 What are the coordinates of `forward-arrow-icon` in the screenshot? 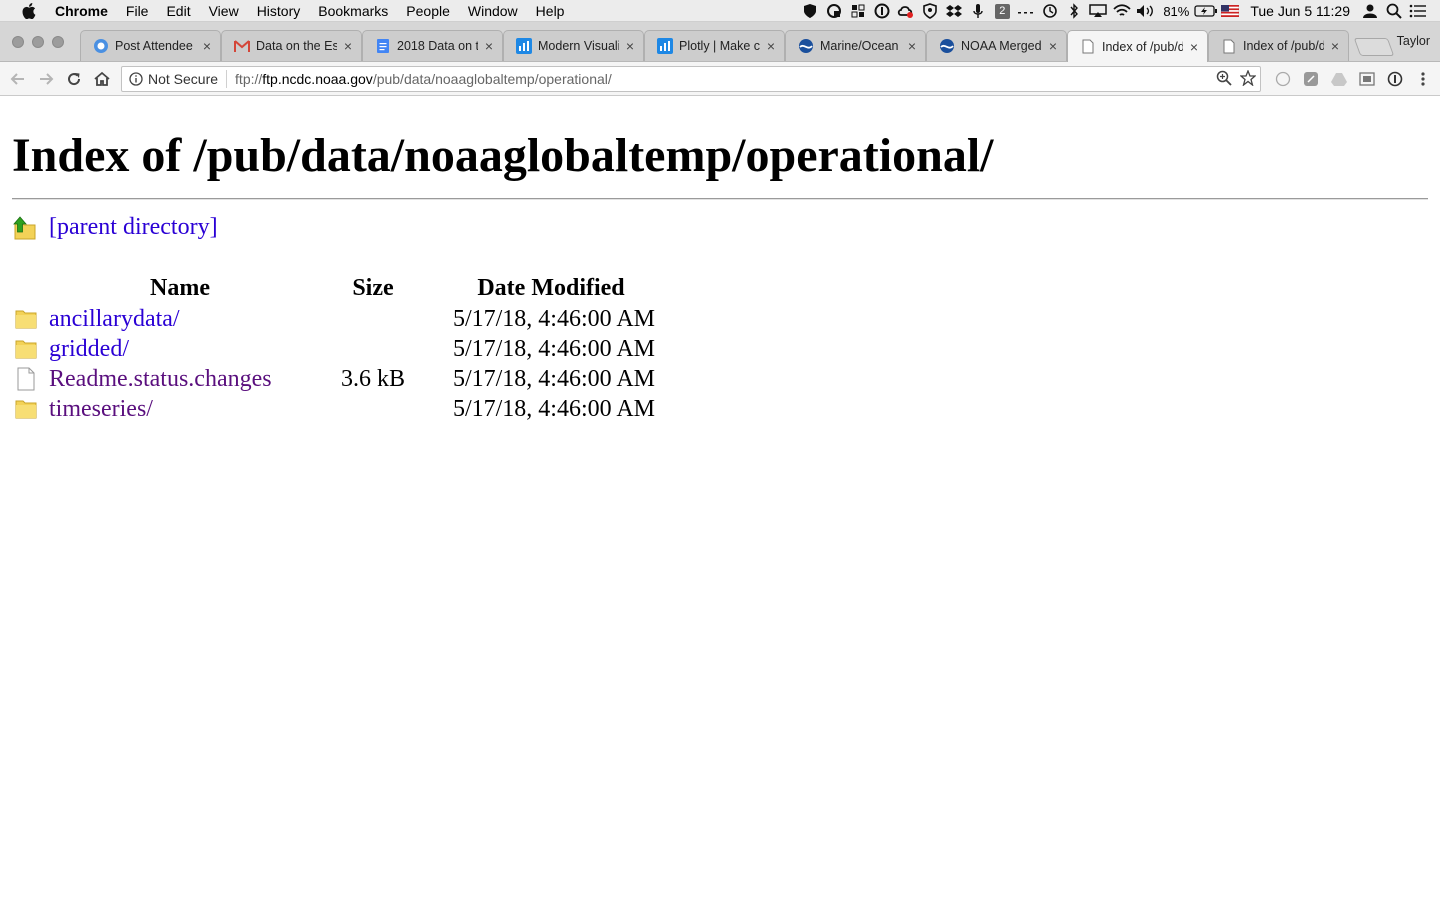 It's located at (47, 78).